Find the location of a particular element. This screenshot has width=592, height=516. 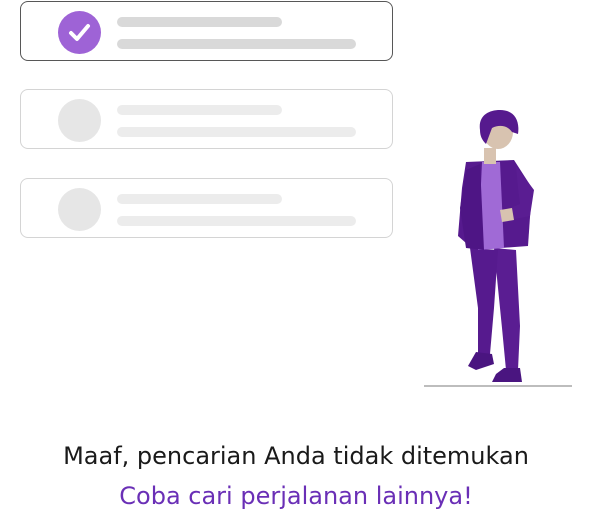

shoe-front is located at coordinates (481, 361).